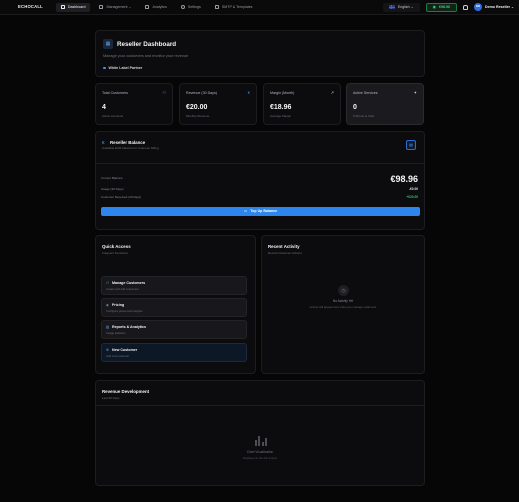 Image resolution: width=519 pixels, height=502 pixels. I want to click on page-title: Reseller Dashboard, so click(147, 44).